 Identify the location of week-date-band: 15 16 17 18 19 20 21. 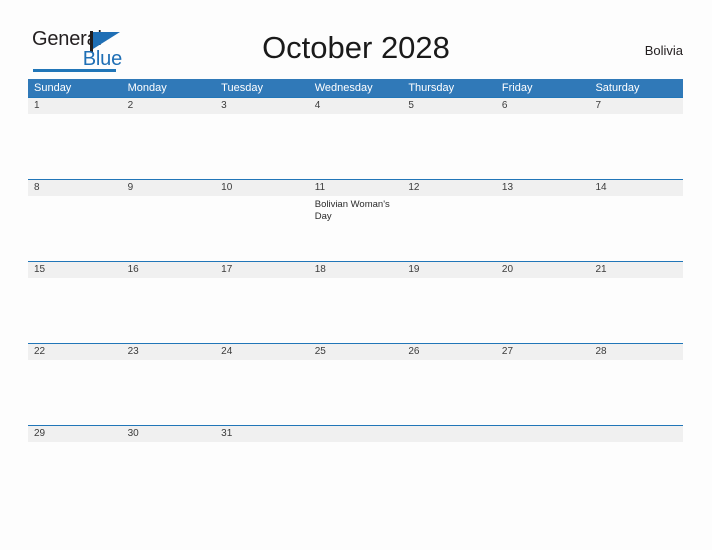
(355, 269).